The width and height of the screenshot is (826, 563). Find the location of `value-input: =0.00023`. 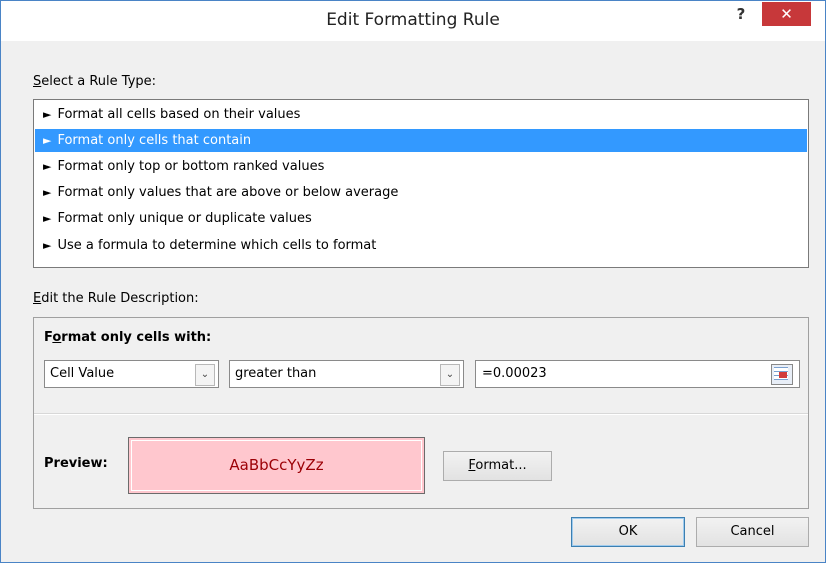

value-input: =0.00023 is located at coordinates (637, 374).